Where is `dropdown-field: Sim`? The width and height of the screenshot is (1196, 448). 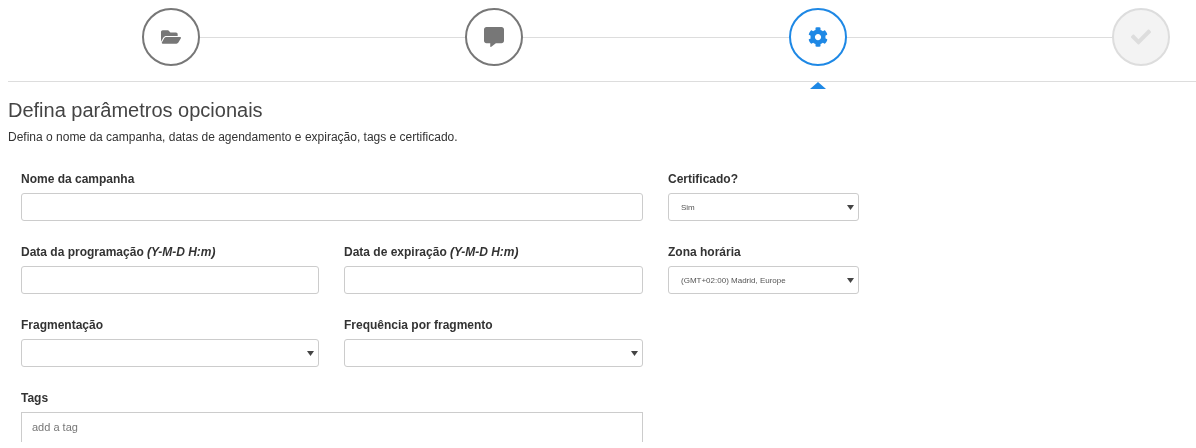 dropdown-field: Sim is located at coordinates (763, 207).